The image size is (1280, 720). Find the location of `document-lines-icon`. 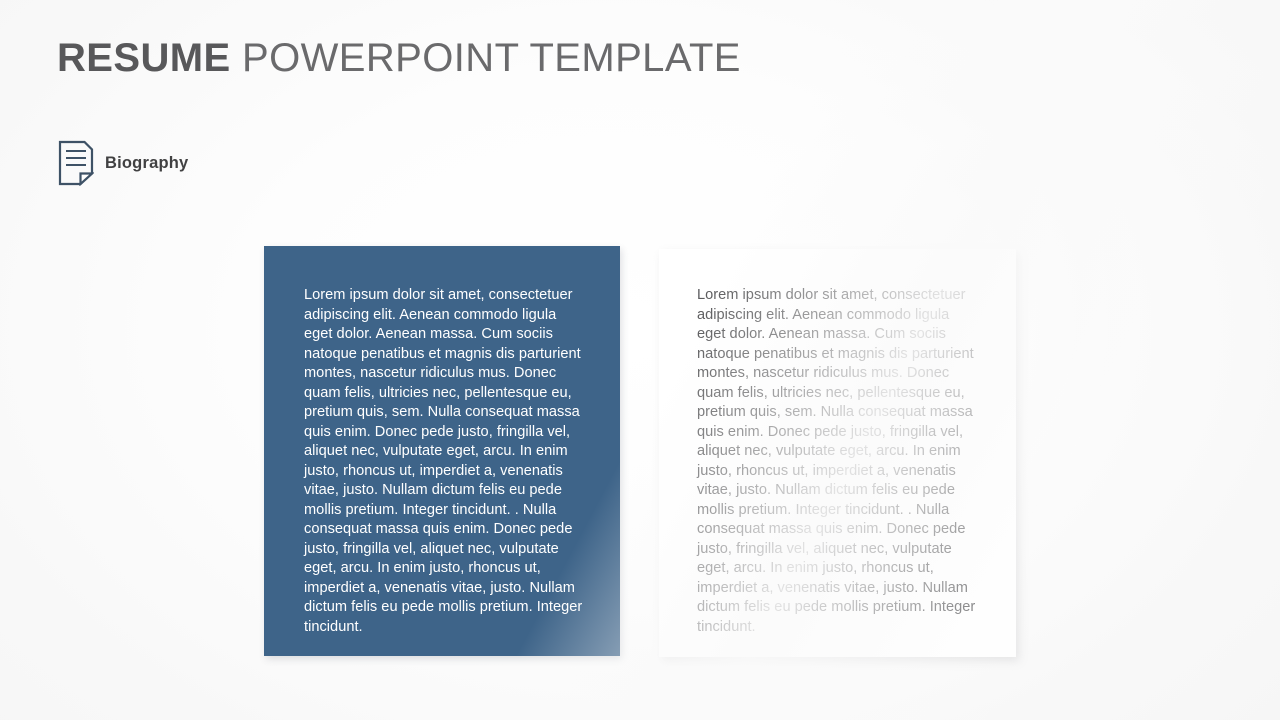

document-lines-icon is located at coordinates (76, 163).